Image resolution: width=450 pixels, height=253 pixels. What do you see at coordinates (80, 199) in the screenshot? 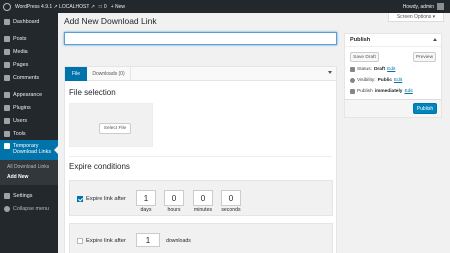
I see `expire-time-checkbox` at bounding box center [80, 199].